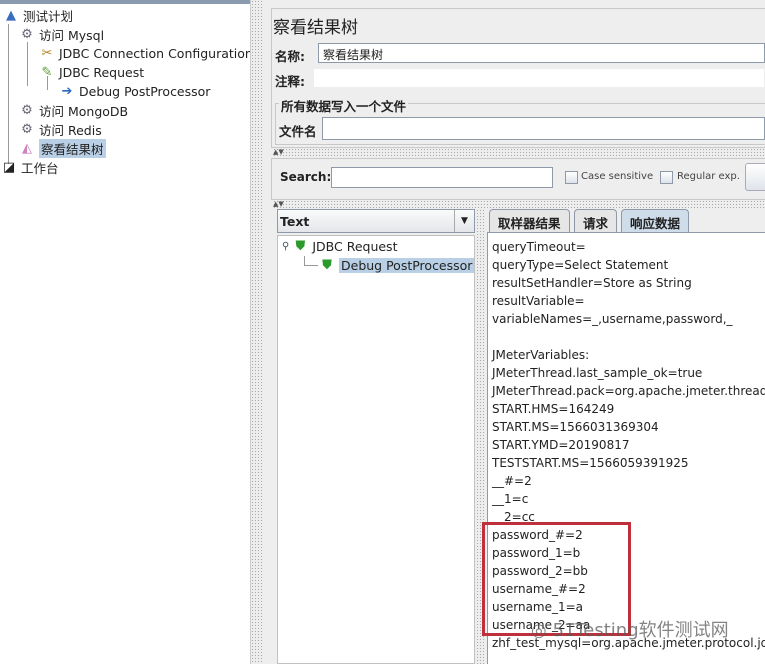  I want to click on response-line: START.HMS=164249, so click(553, 409).